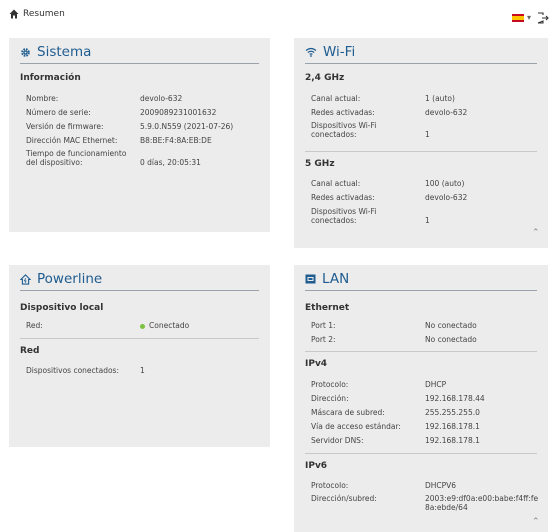 The image size is (550, 532). What do you see at coordinates (336, 183) in the screenshot?
I see `band5-canal-label: Canal actual:` at bounding box center [336, 183].